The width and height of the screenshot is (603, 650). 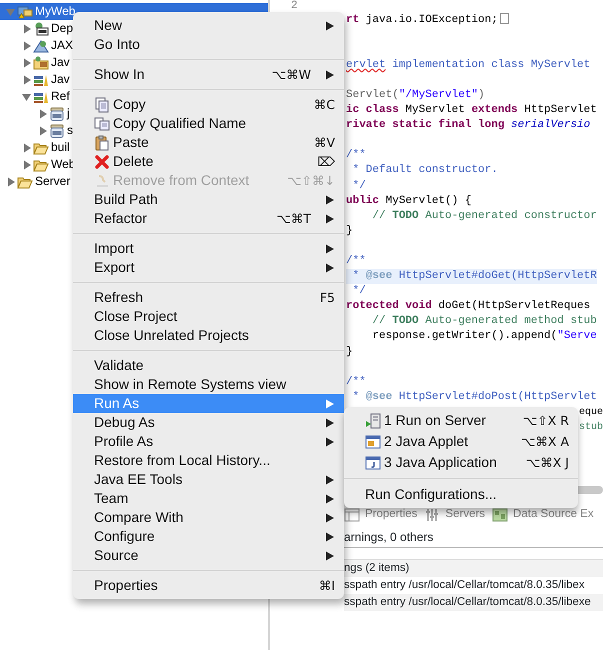 What do you see at coordinates (484, 322) in the screenshot?
I see `code-line: // TODO Auto-generated method stub` at bounding box center [484, 322].